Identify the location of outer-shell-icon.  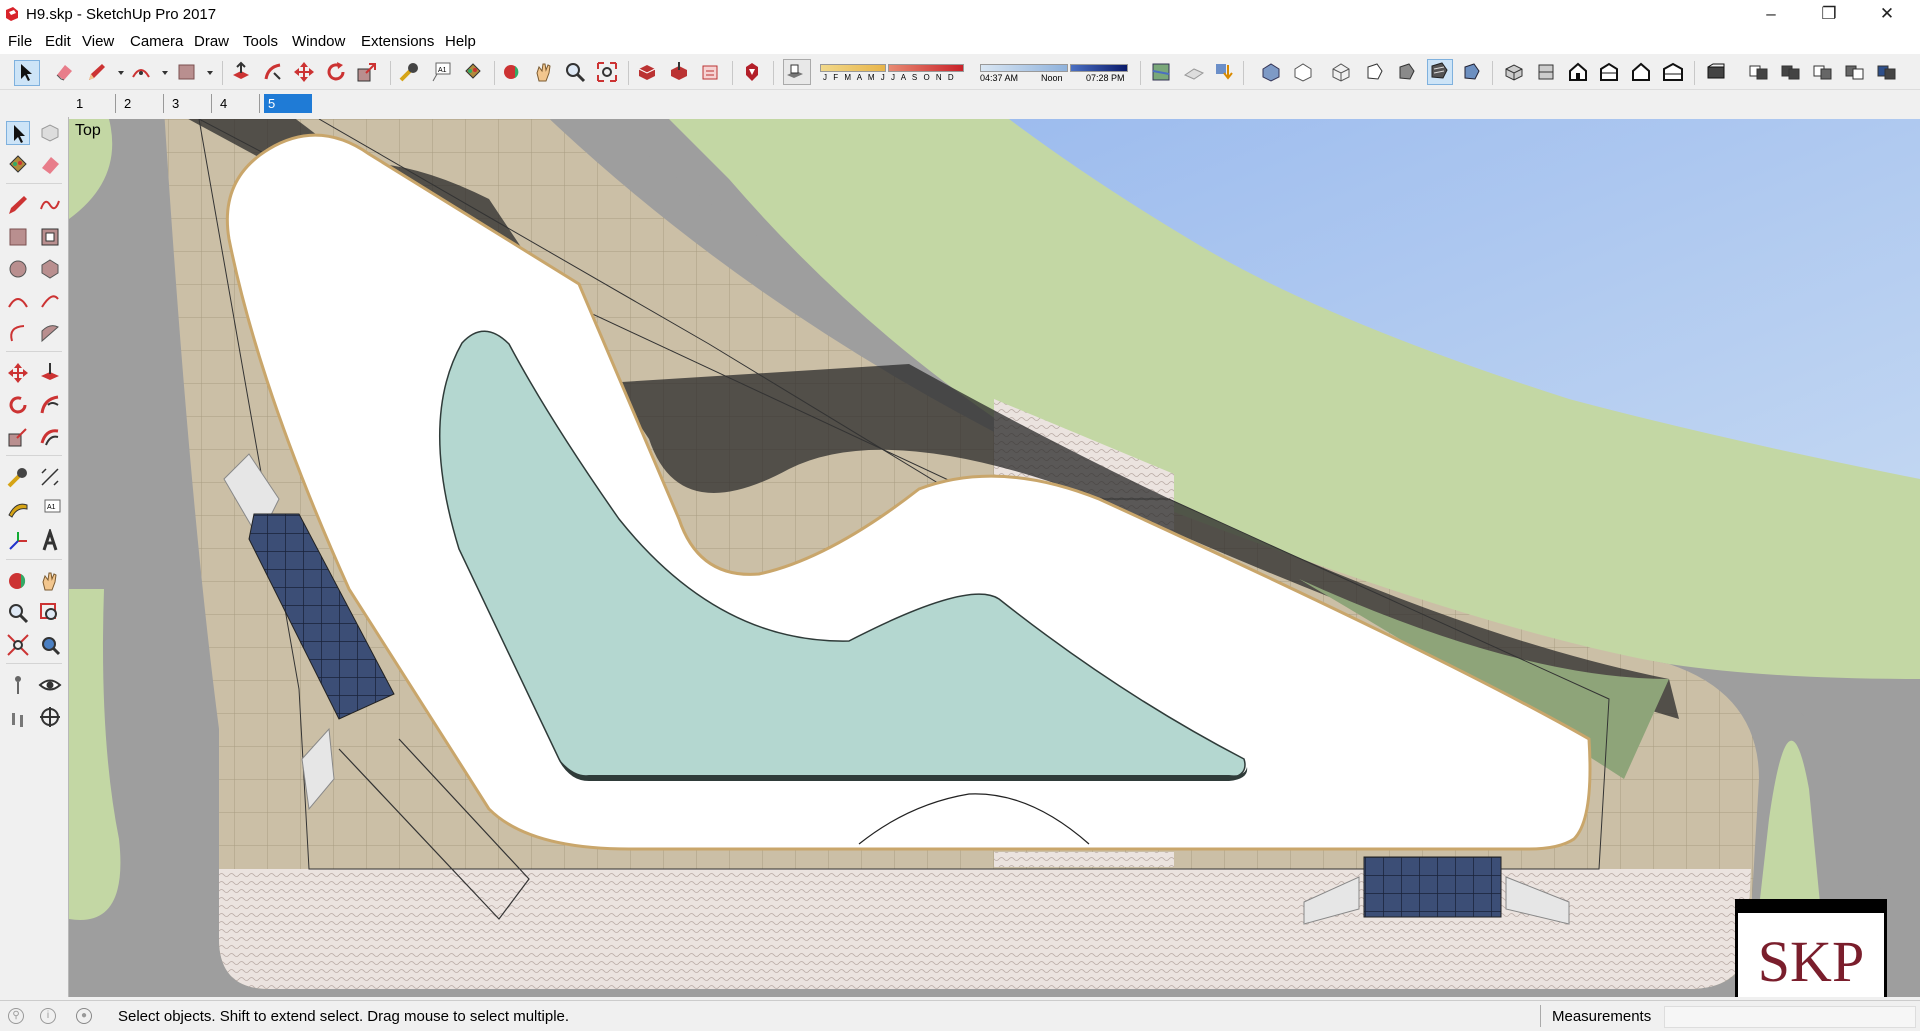
(1716, 72).